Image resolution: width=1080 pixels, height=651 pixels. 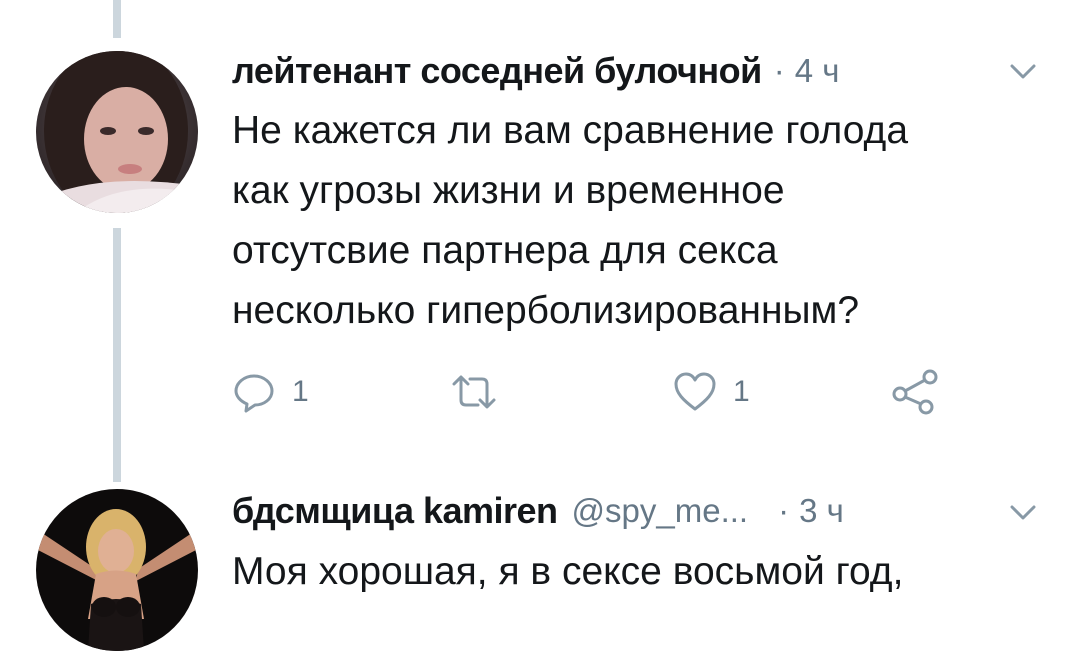 What do you see at coordinates (117, 355) in the screenshot?
I see `thread-line-middle` at bounding box center [117, 355].